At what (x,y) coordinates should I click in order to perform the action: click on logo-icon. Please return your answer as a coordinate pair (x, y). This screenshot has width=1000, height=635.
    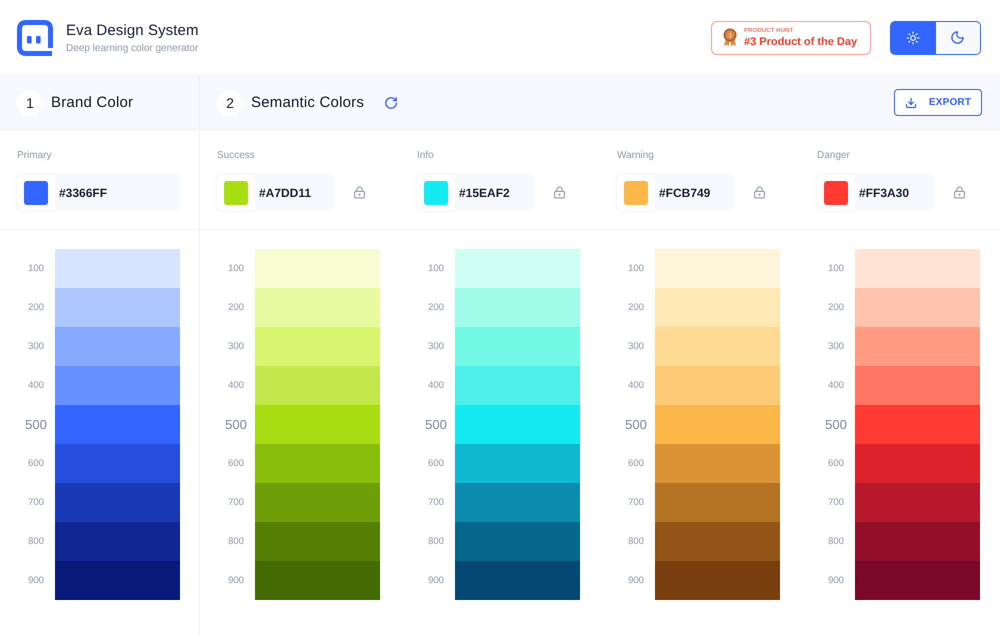
    Looking at the image, I should click on (35, 38).